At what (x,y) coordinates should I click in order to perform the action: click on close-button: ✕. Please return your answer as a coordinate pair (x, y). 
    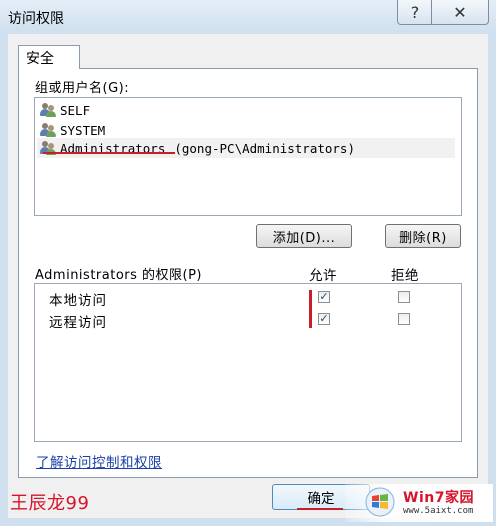
    Looking at the image, I should click on (460, 12).